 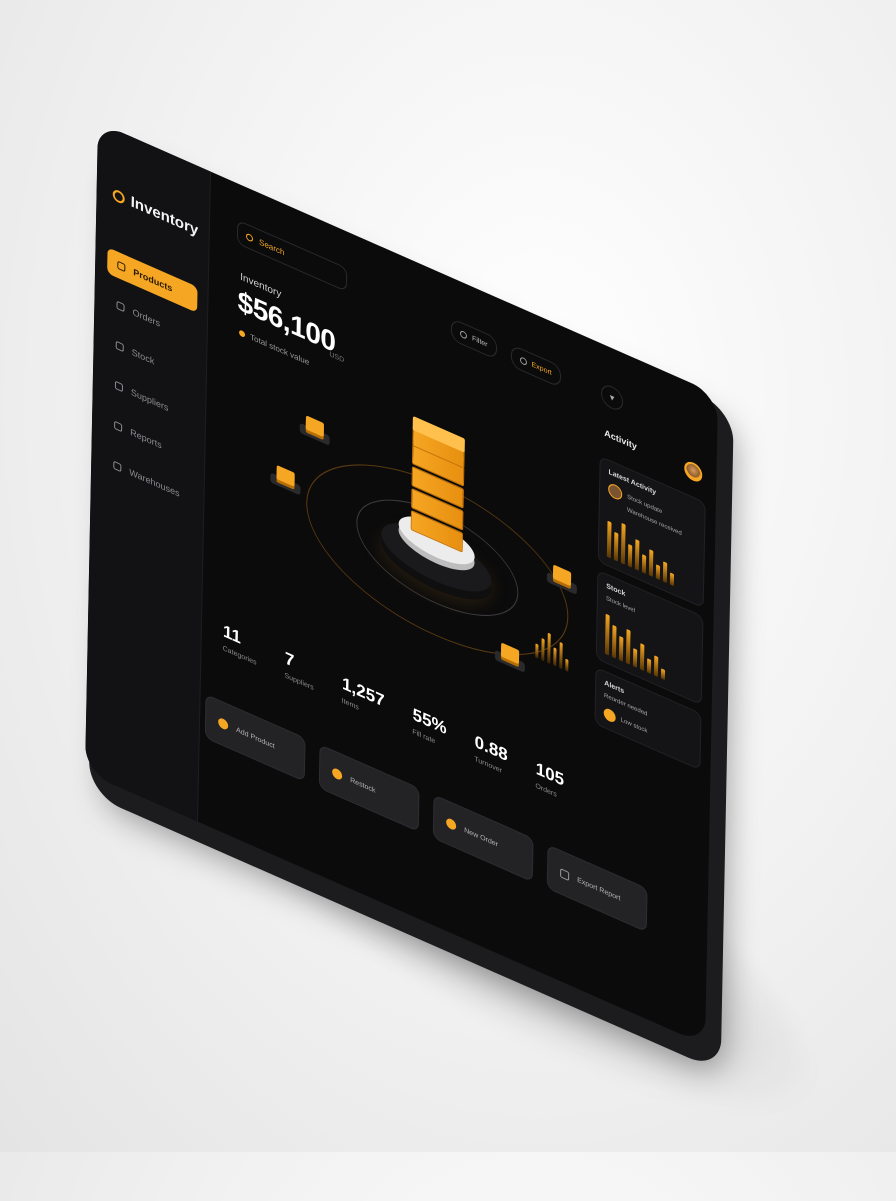 What do you see at coordinates (164, 216) in the screenshot?
I see `app-name: Inventory` at bounding box center [164, 216].